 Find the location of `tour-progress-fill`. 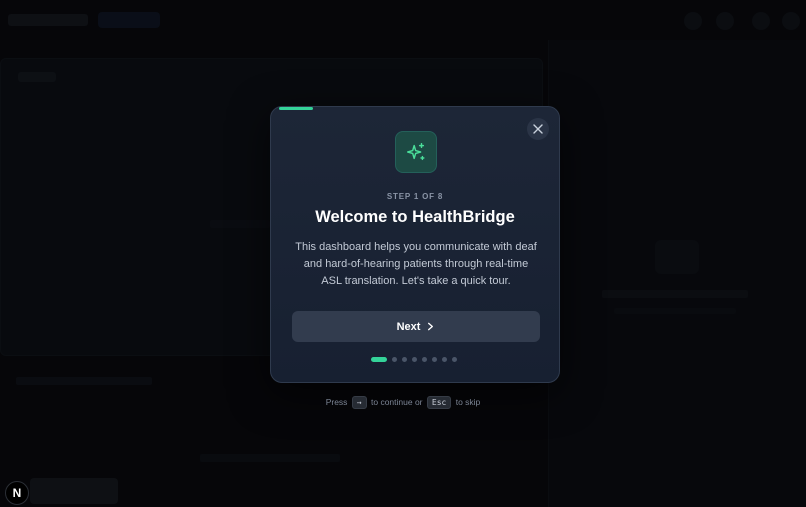

tour-progress-fill is located at coordinates (296, 108).